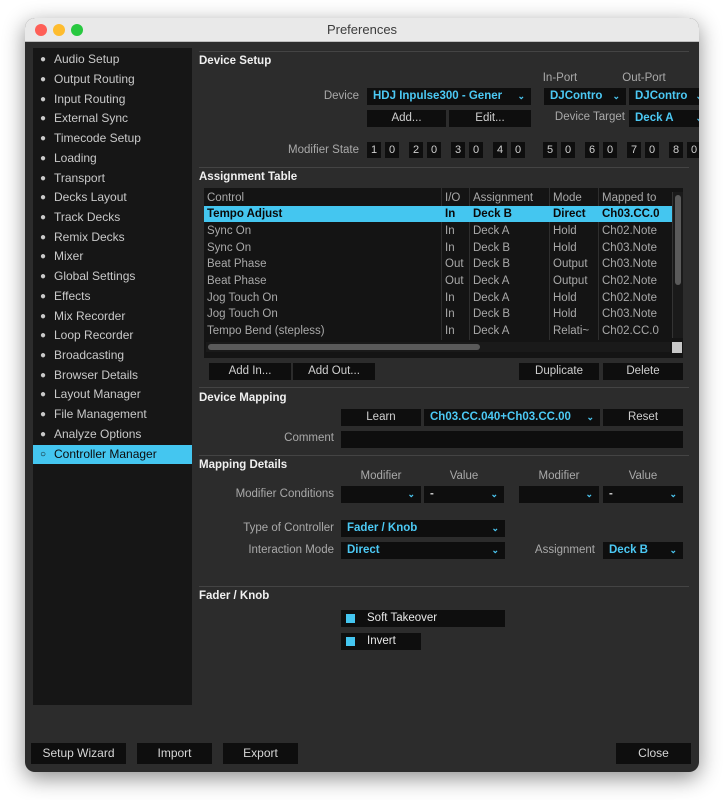 Image resolution: width=723 pixels, height=800 pixels. Describe the element at coordinates (260, 753) in the screenshot. I see `export-button: Export` at that location.